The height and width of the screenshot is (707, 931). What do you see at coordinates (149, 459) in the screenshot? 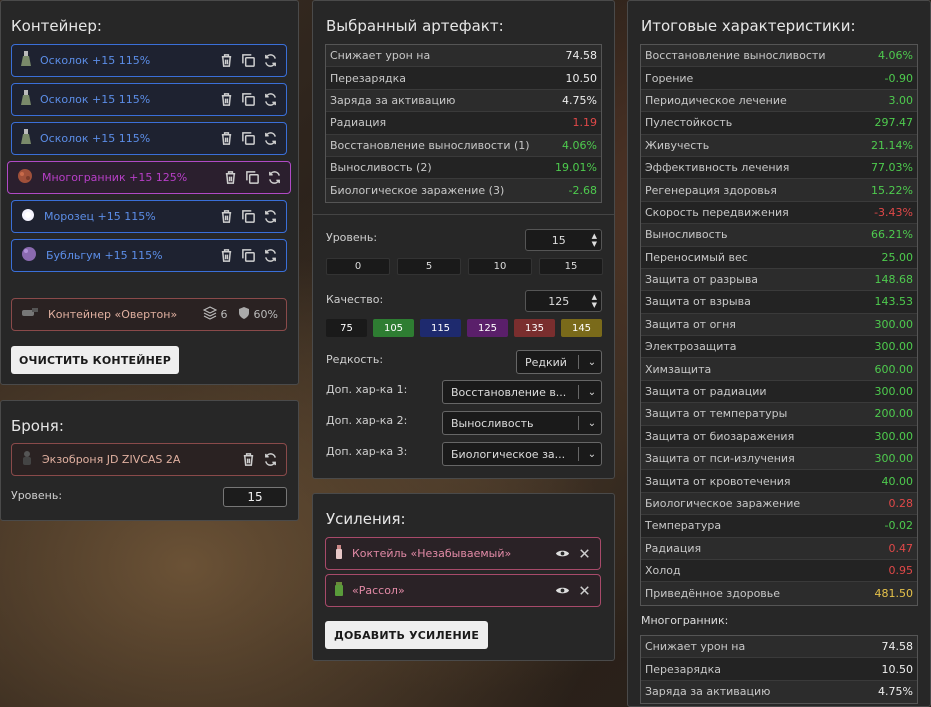
I see `armor-item: Экзоброня JD ZIVCAS 2A` at bounding box center [149, 459].